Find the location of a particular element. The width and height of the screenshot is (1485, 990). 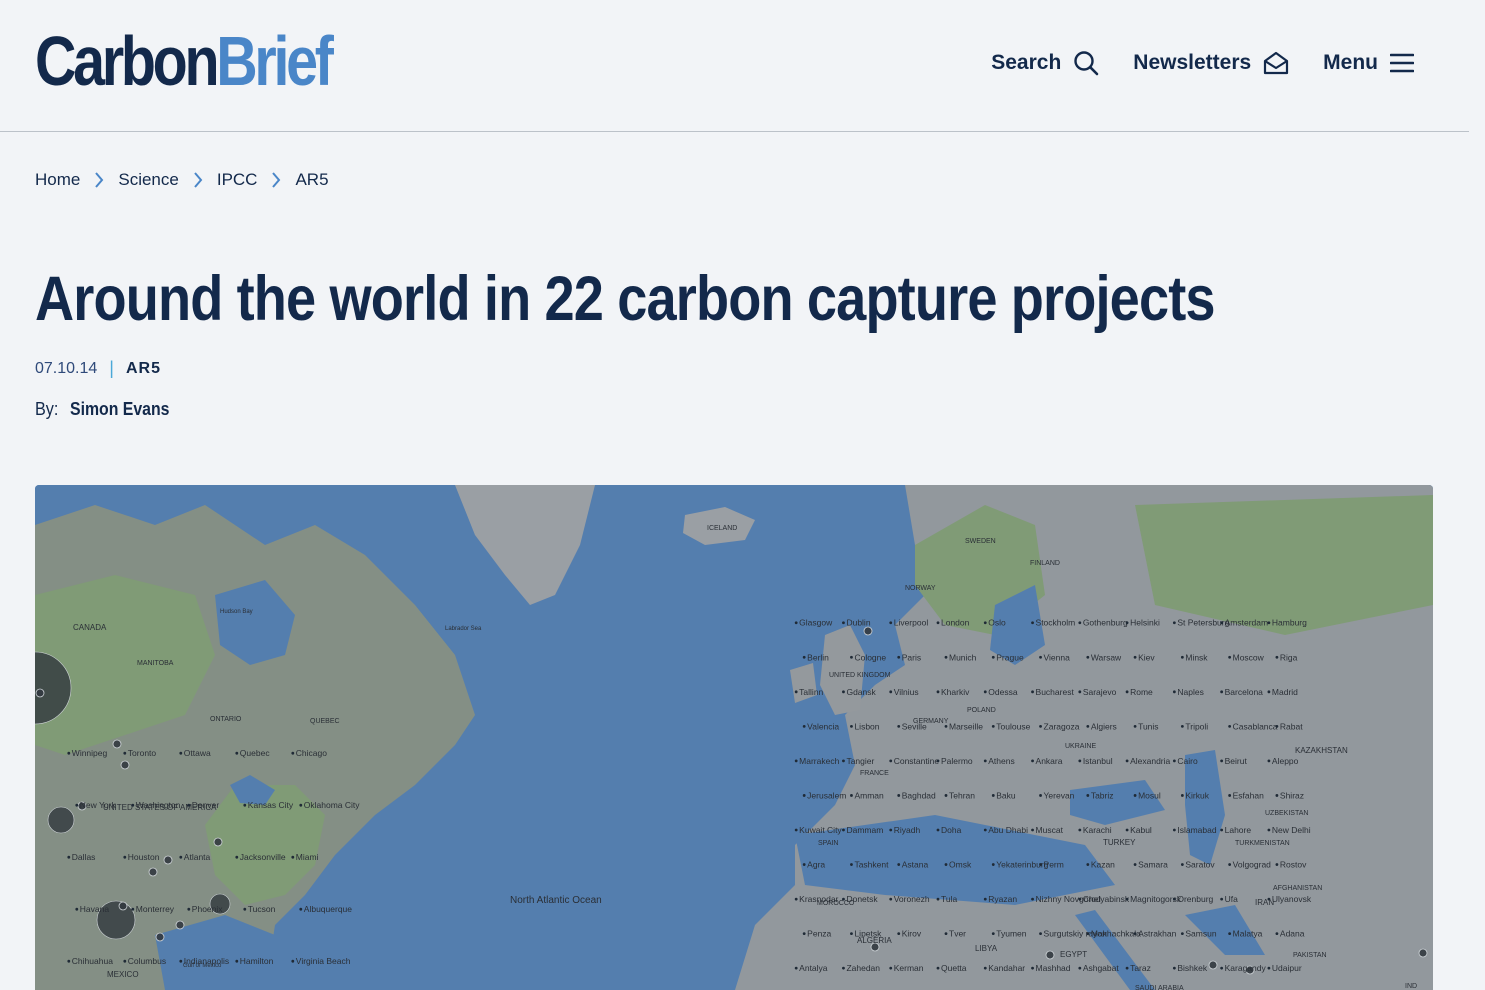

city-label: Udaipur is located at coordinates (1287, 968).